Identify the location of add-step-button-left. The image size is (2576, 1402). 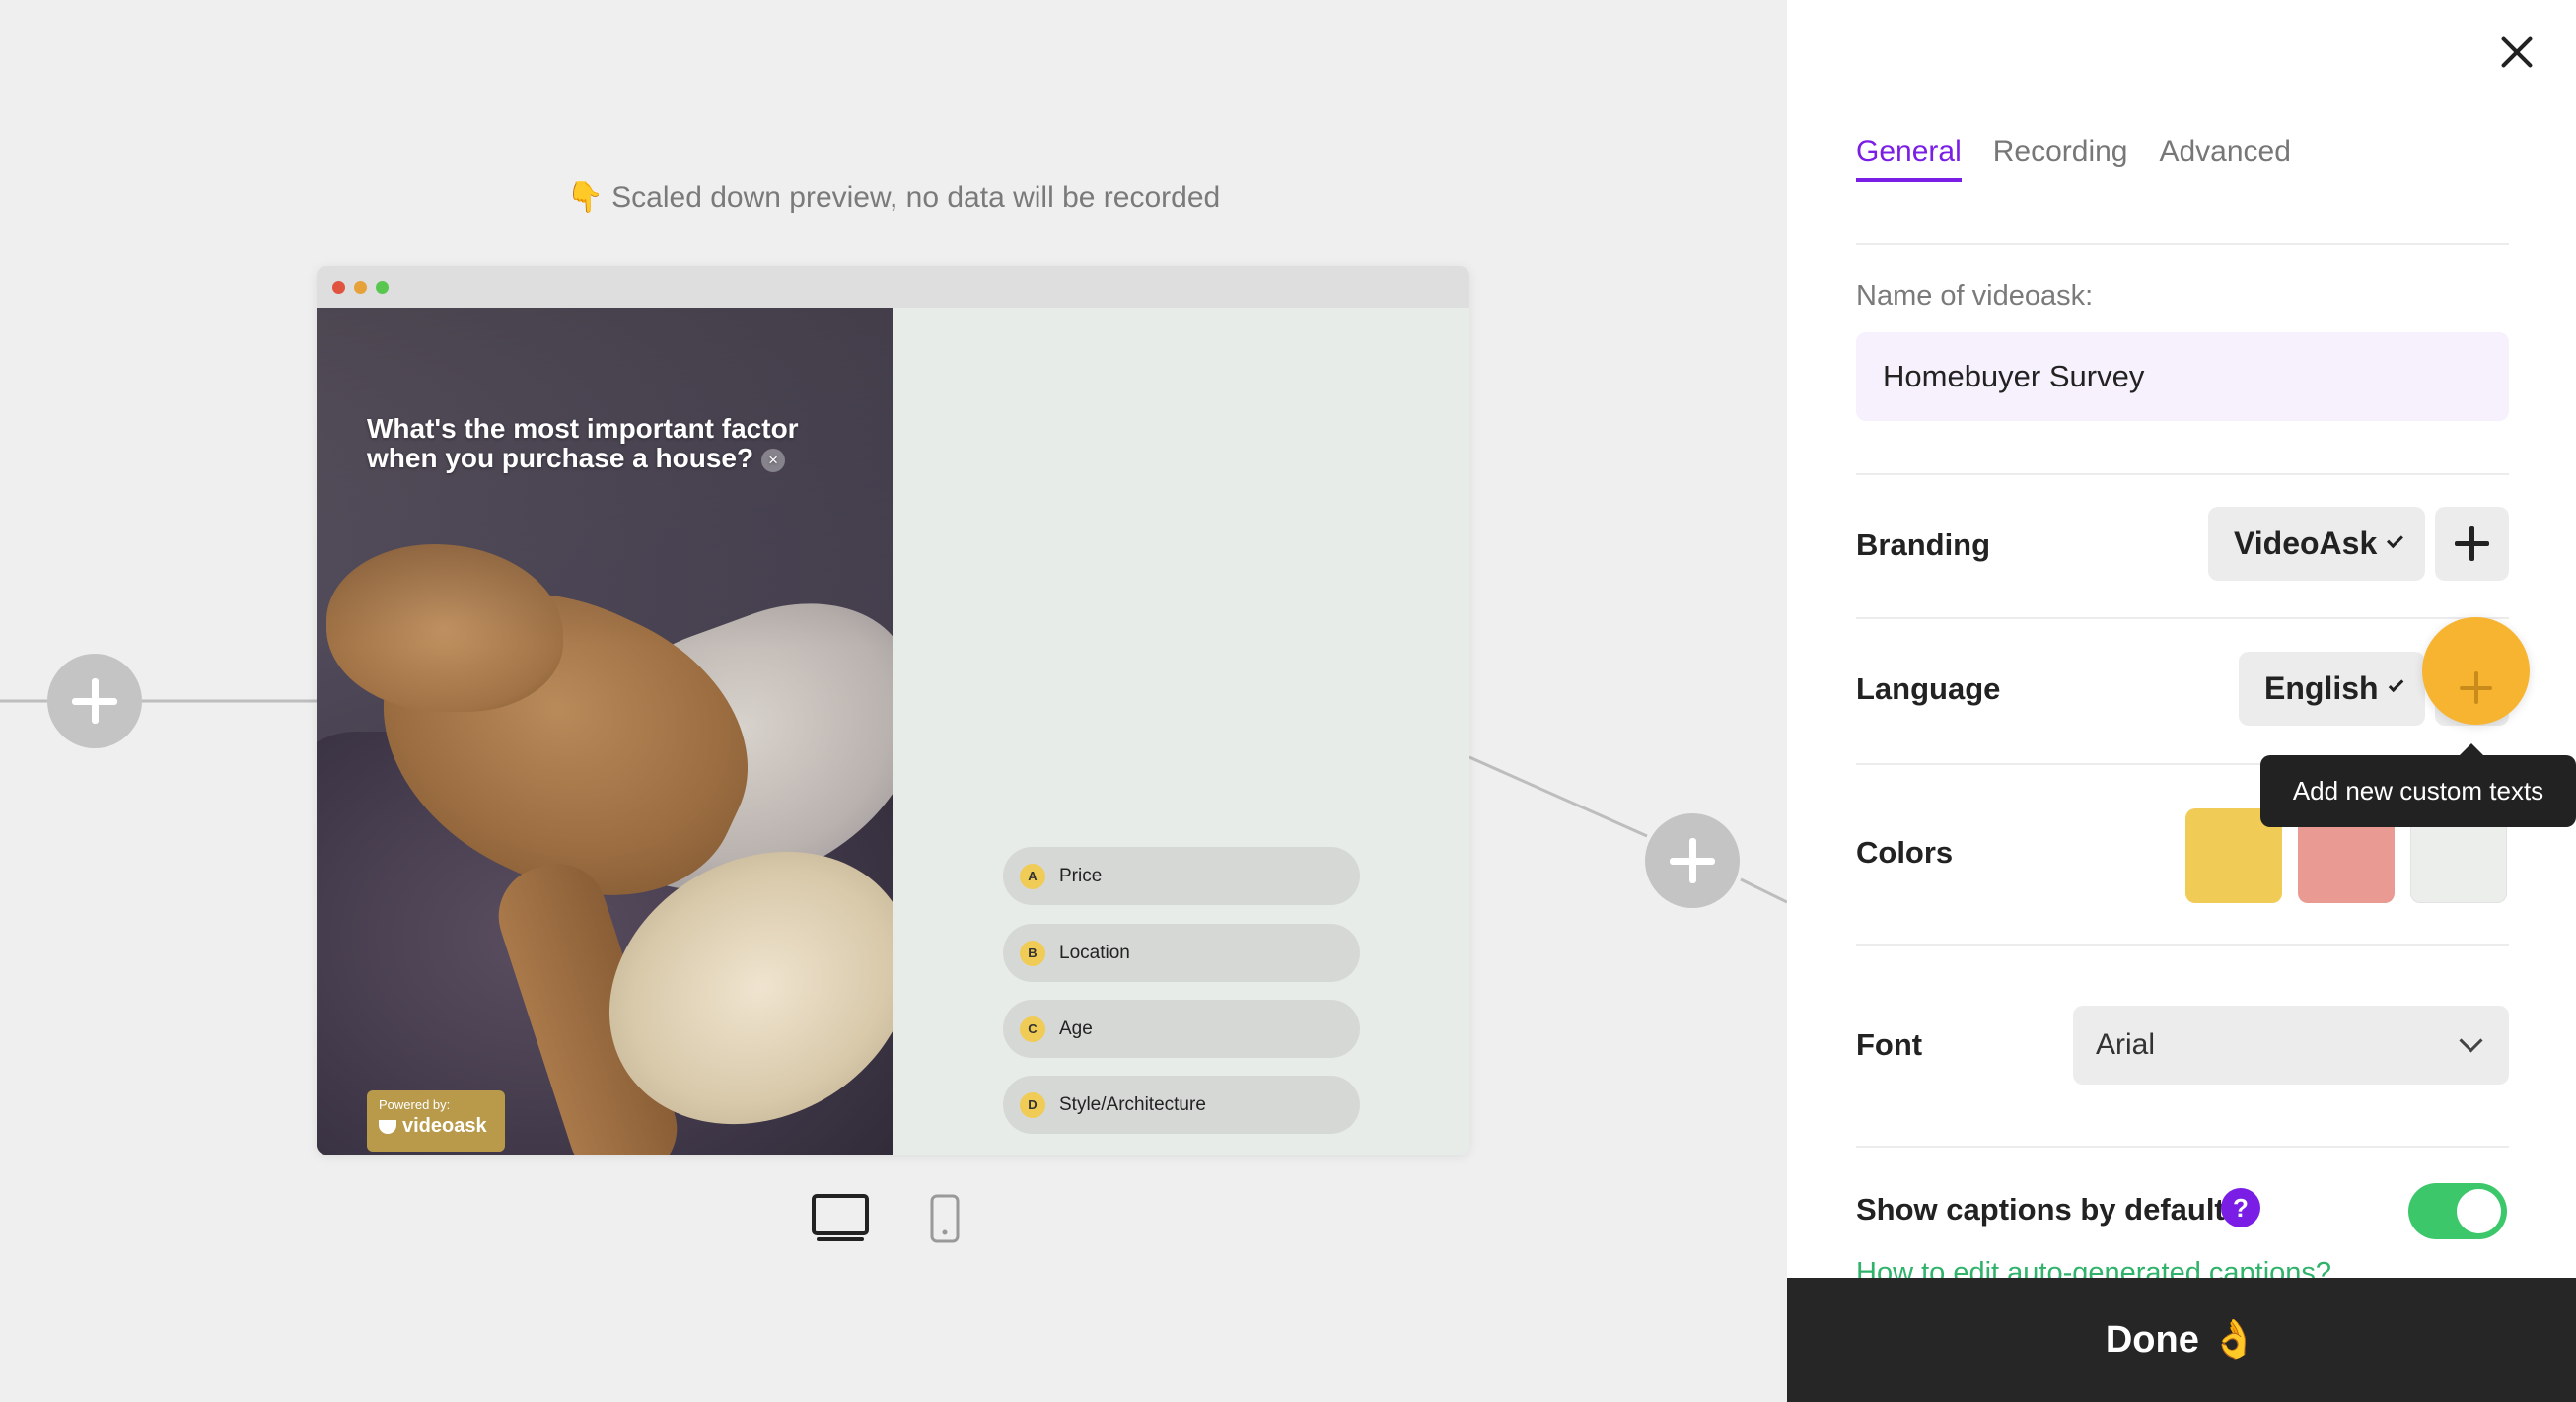
(94, 701).